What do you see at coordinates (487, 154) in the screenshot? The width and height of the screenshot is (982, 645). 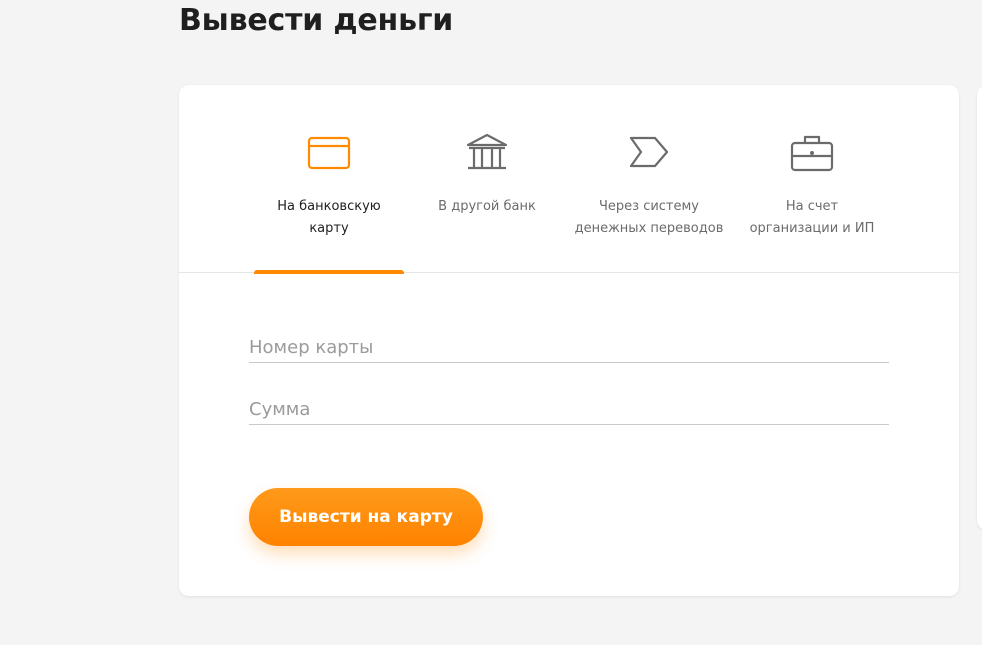 I see `bank-icon` at bounding box center [487, 154].